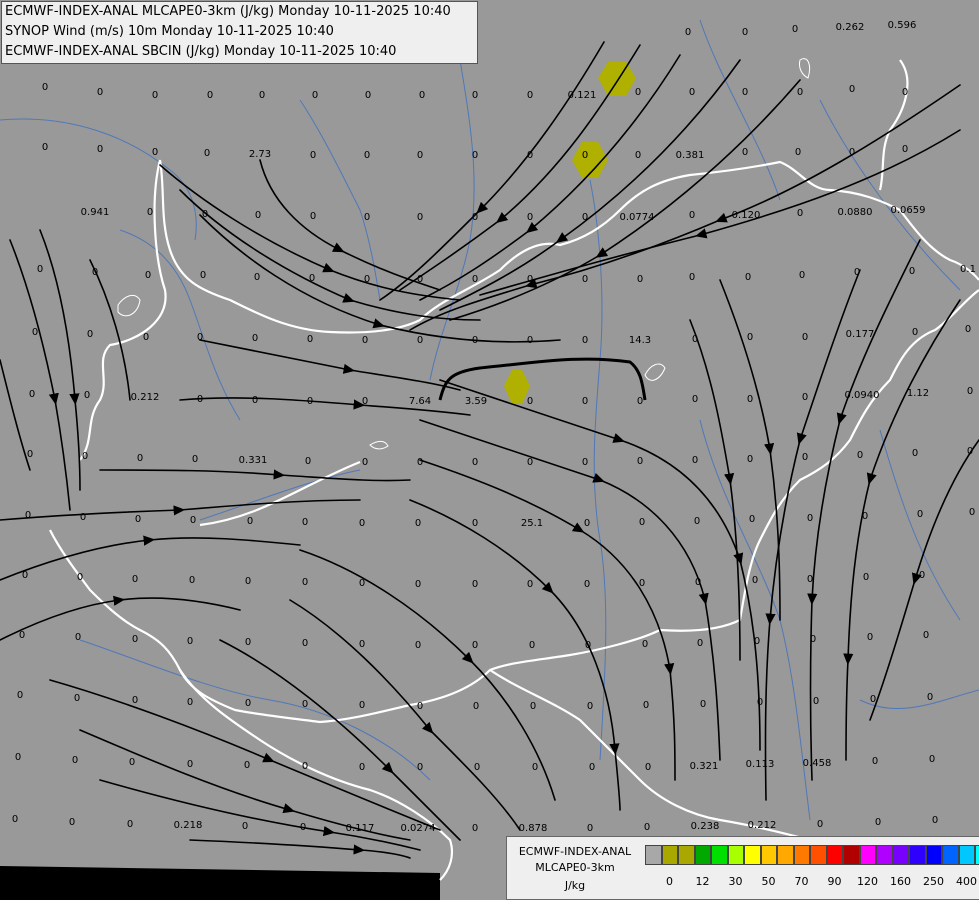  I want to click on legend-tick-label: 0, so click(669, 881).